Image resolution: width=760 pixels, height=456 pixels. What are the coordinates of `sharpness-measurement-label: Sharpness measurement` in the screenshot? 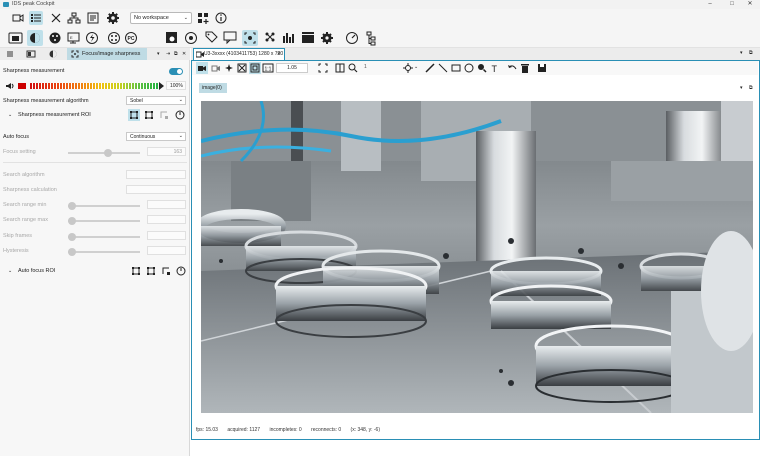 It's located at (34, 71).